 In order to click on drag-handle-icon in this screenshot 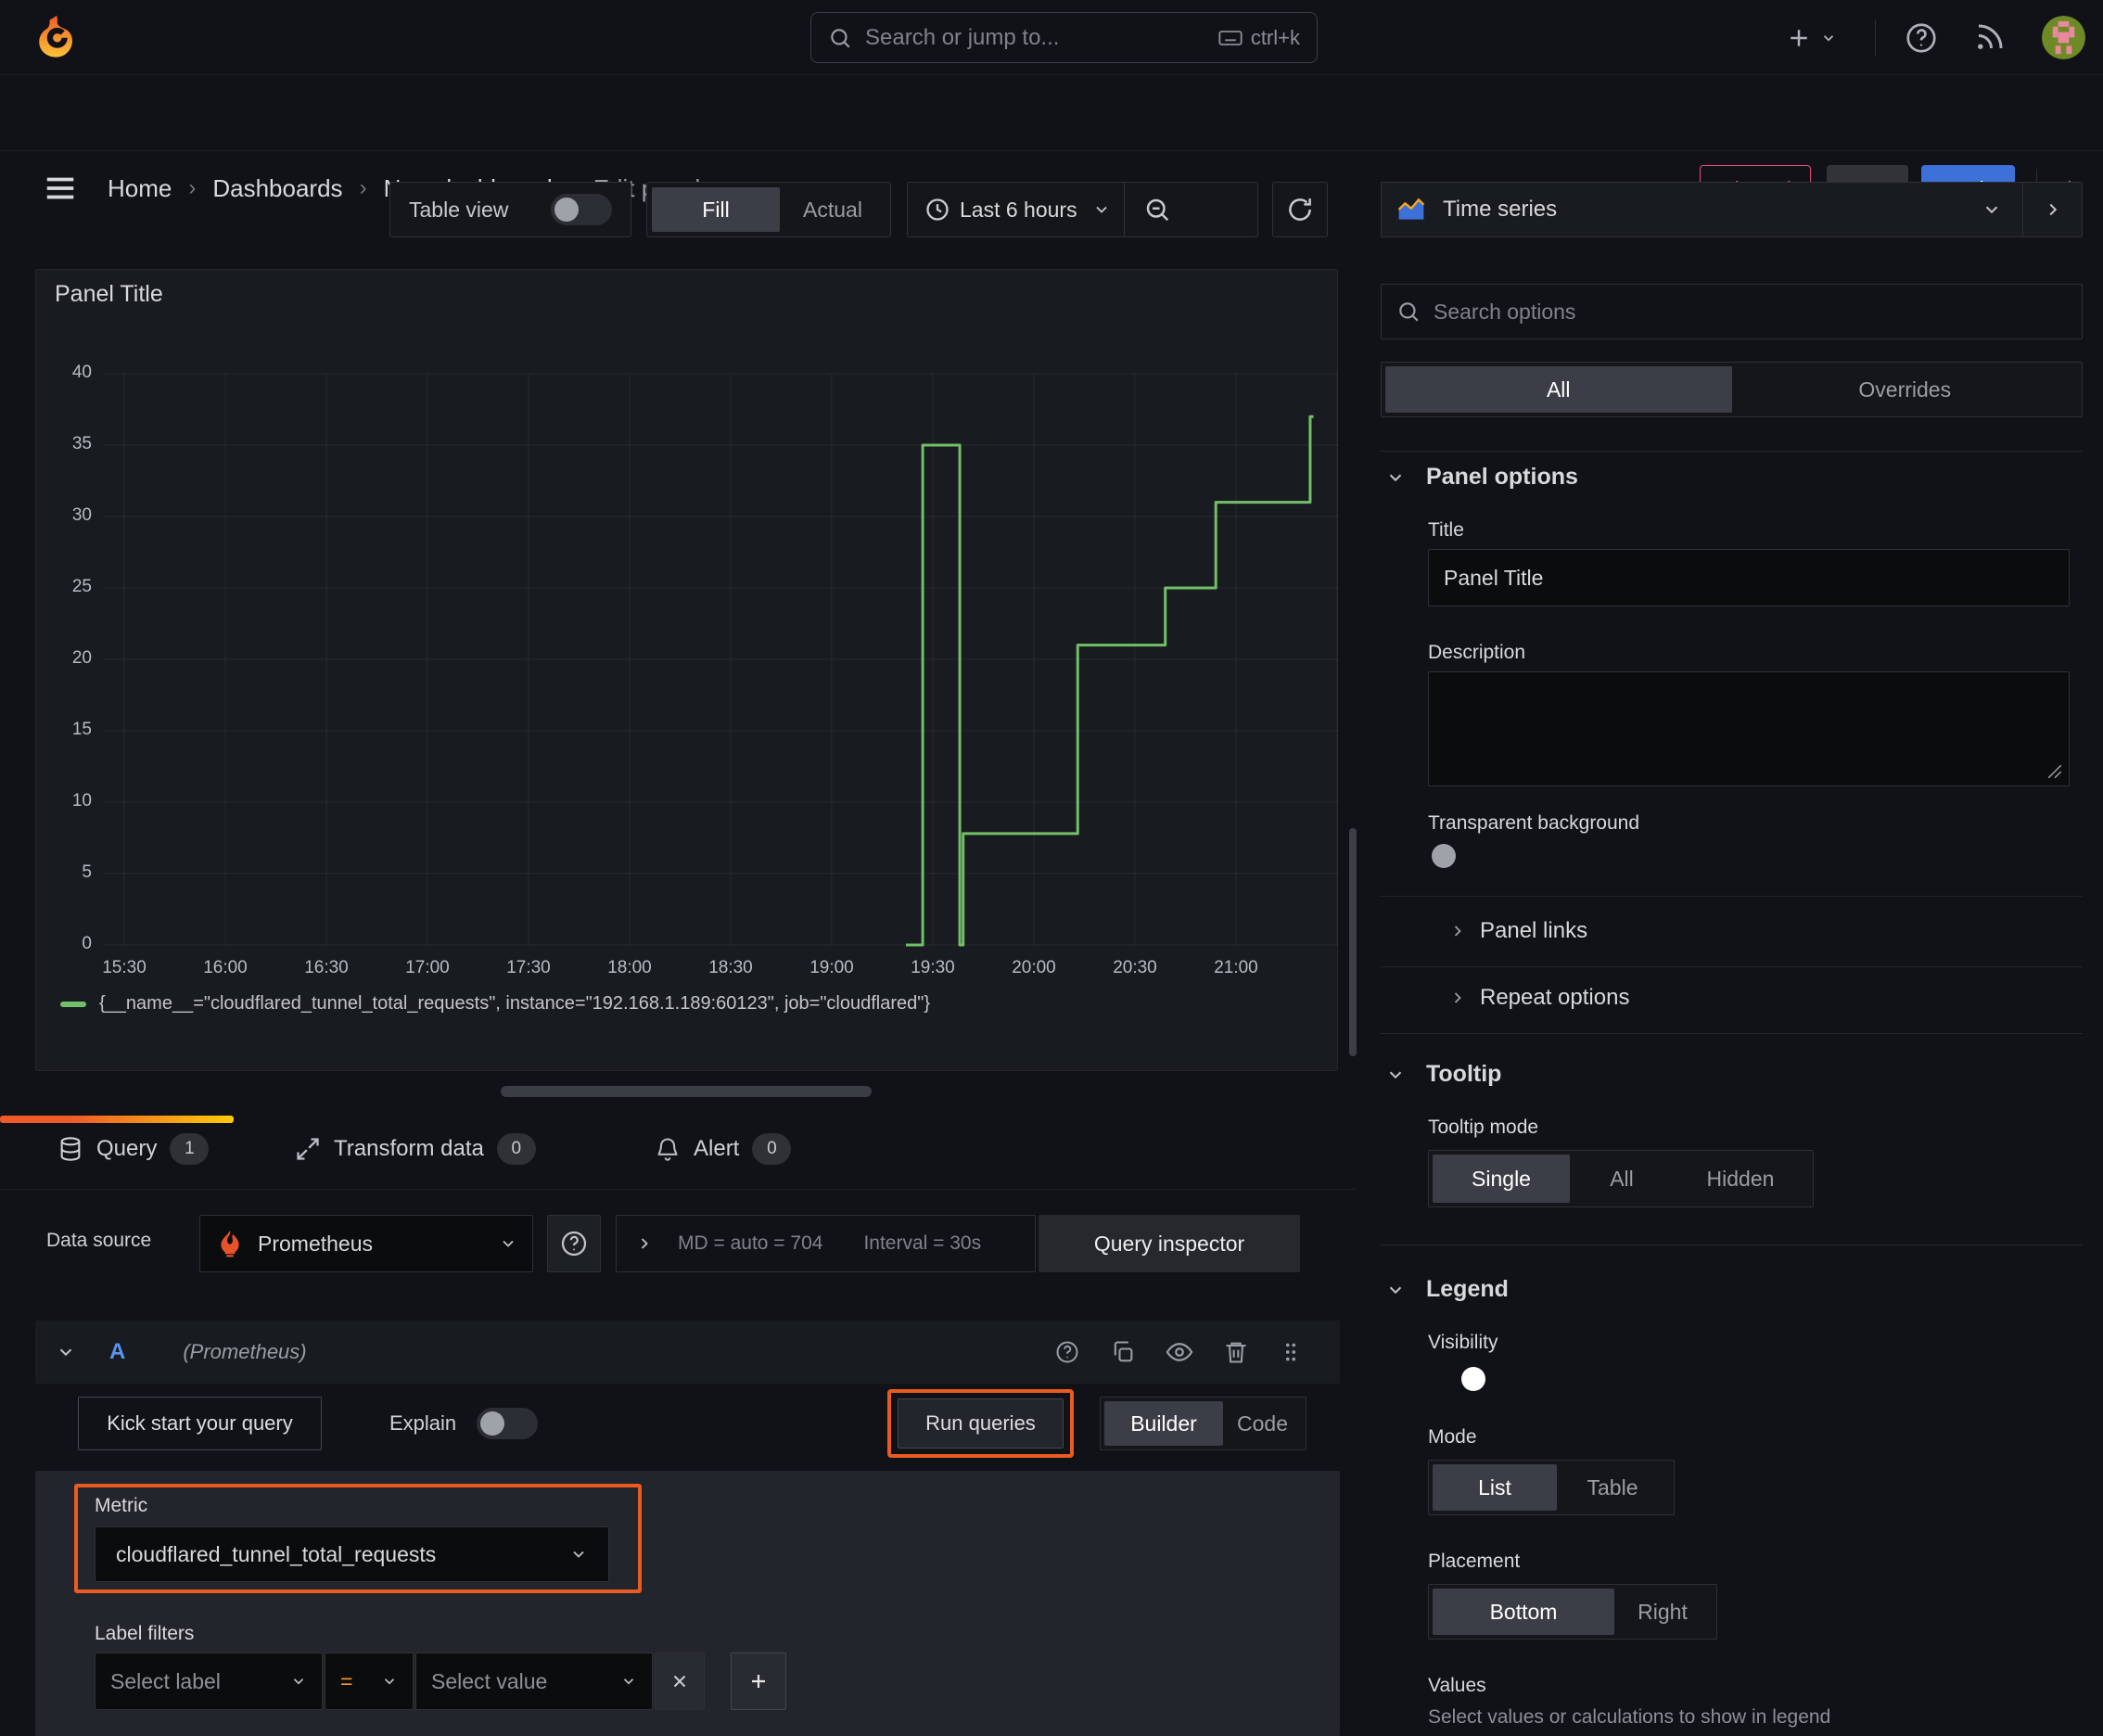, I will do `click(1291, 1352)`.